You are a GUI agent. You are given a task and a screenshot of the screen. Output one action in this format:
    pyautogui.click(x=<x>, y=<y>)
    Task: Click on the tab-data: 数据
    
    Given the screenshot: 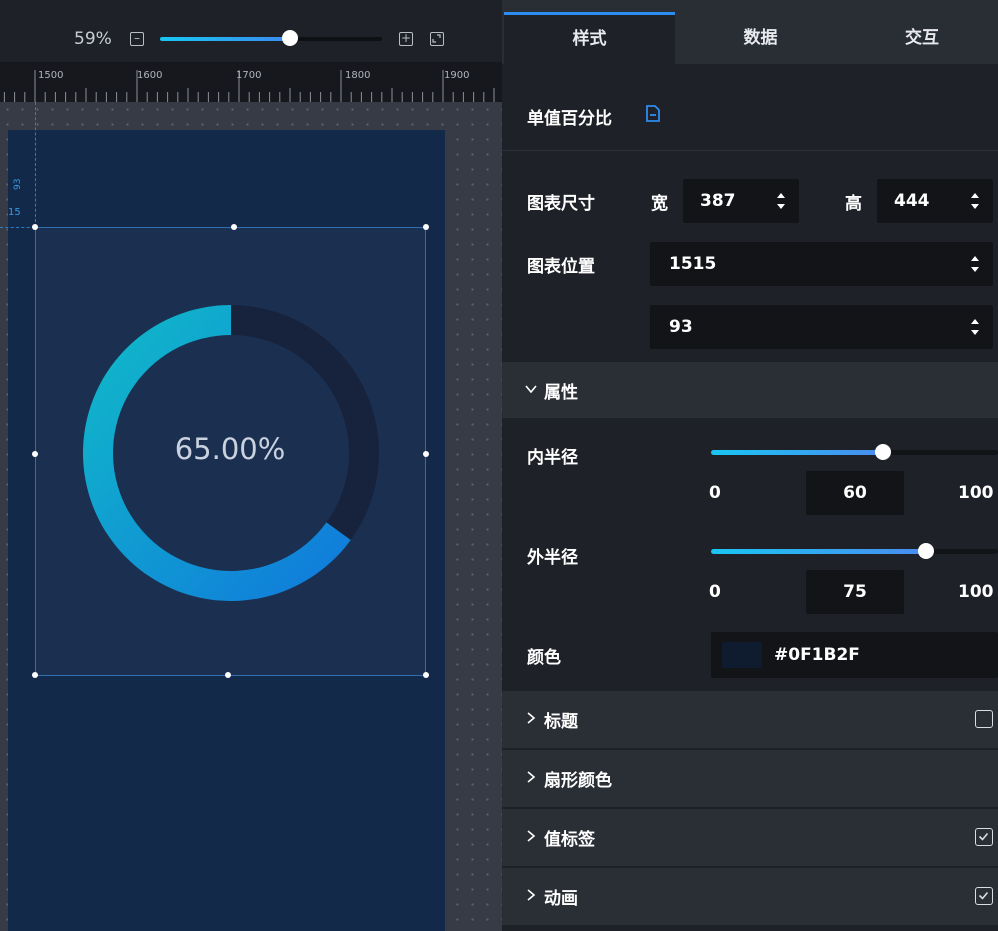 What is the action you would take?
    pyautogui.click(x=760, y=38)
    